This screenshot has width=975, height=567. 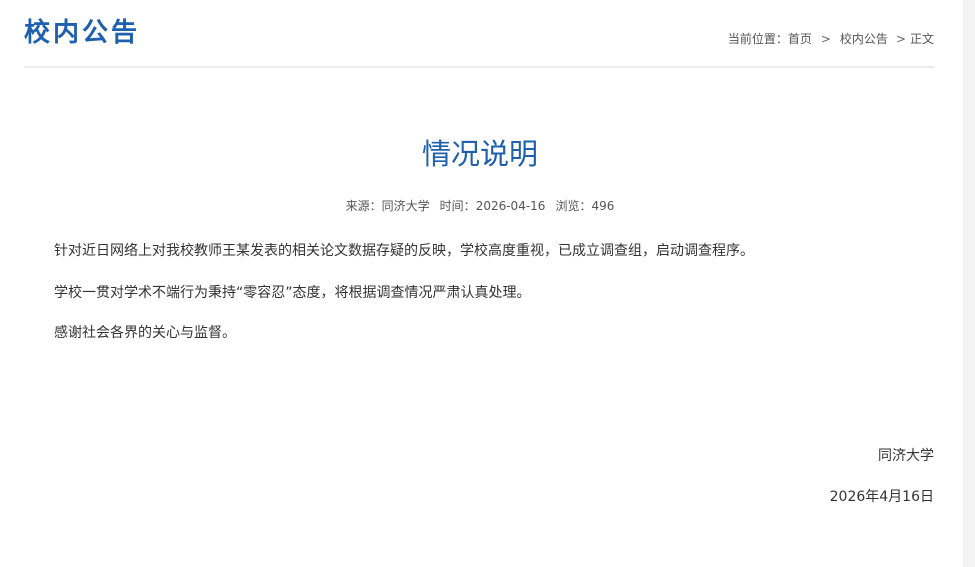 I want to click on article-paragraph: 学校一贯对学术不端行为秉持“零容忍”态度，将根据调查情况严肃认真处理。, so click(x=292, y=293).